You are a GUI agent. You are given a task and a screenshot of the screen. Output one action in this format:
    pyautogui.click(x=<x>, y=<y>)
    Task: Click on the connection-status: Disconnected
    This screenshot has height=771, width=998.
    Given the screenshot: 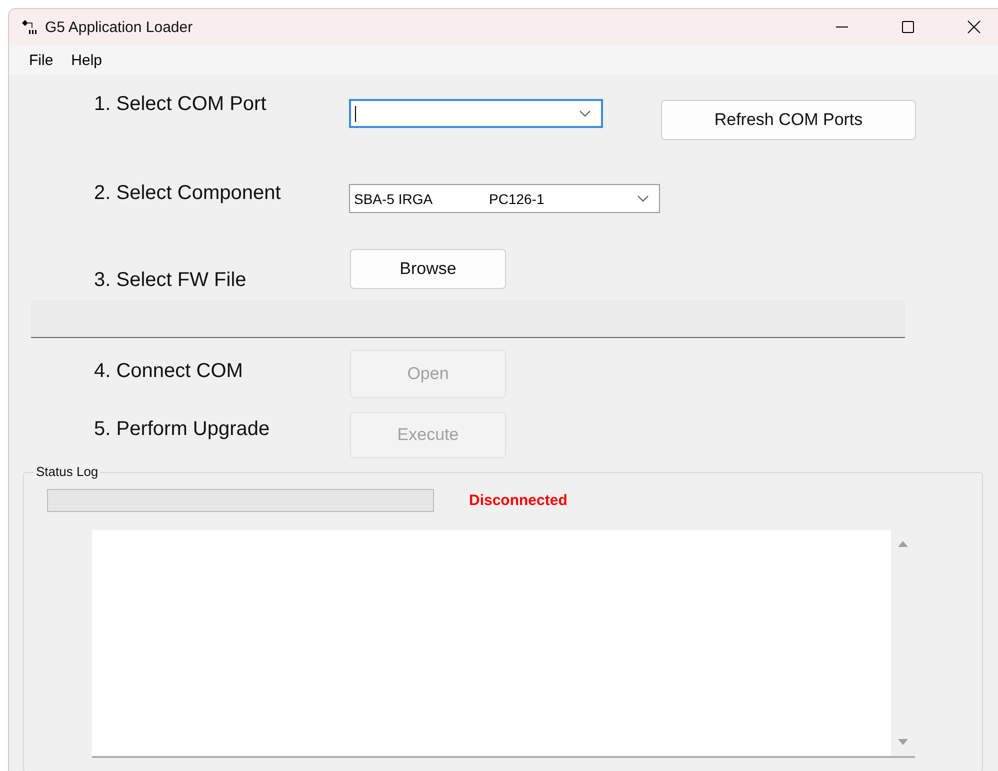 What is the action you would take?
    pyautogui.click(x=518, y=500)
    